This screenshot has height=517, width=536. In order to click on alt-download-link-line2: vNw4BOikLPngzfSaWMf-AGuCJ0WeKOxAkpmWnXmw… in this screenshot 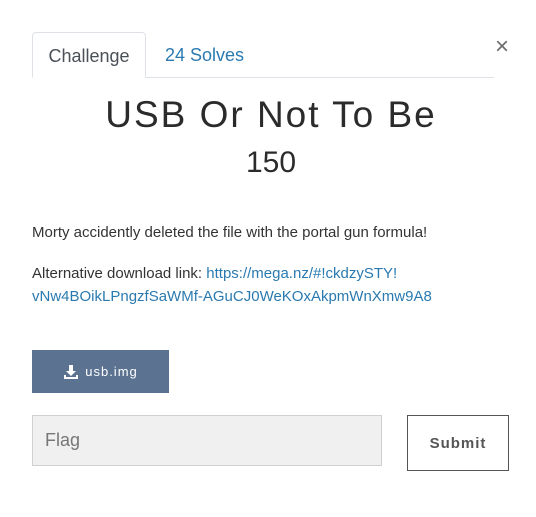, I will do `click(232, 296)`.